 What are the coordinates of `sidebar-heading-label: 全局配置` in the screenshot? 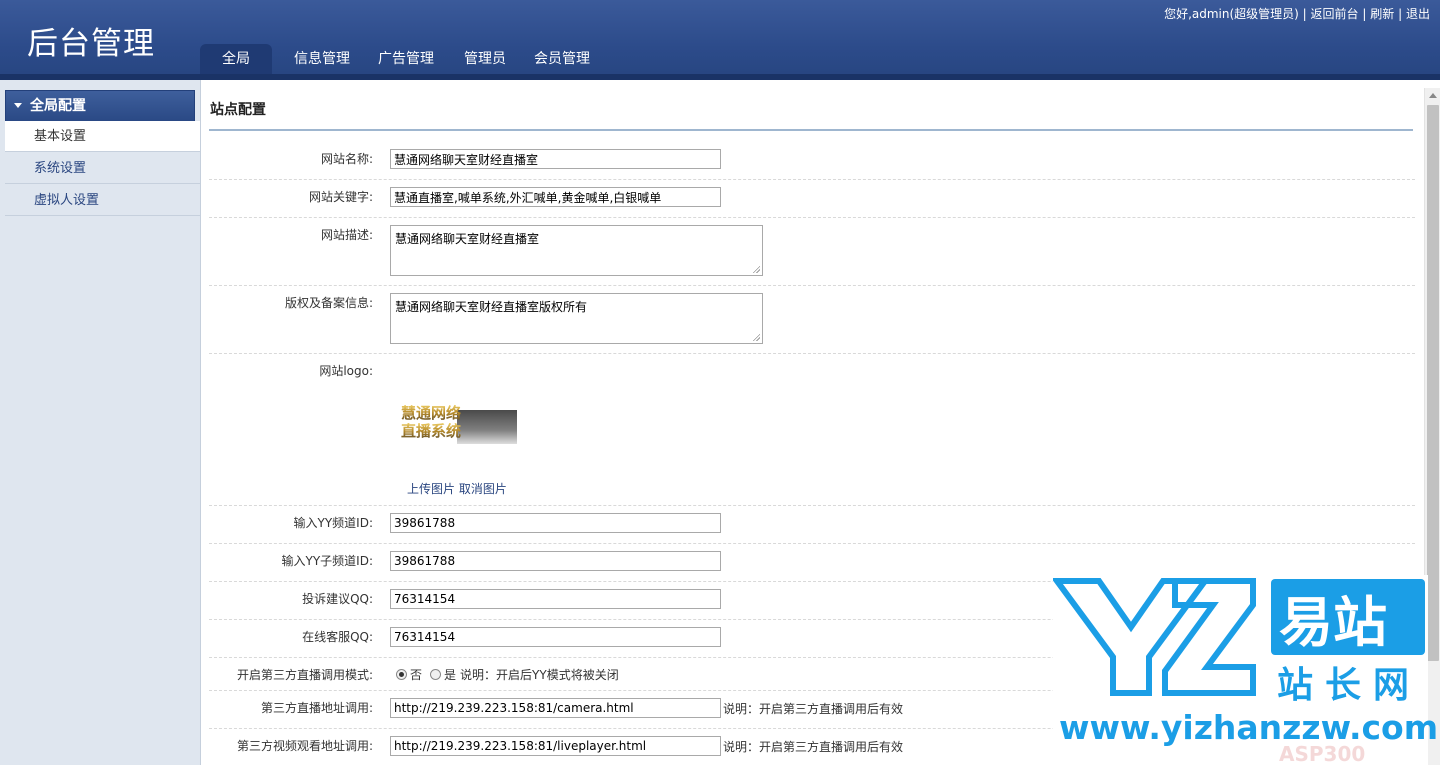 It's located at (58, 106).